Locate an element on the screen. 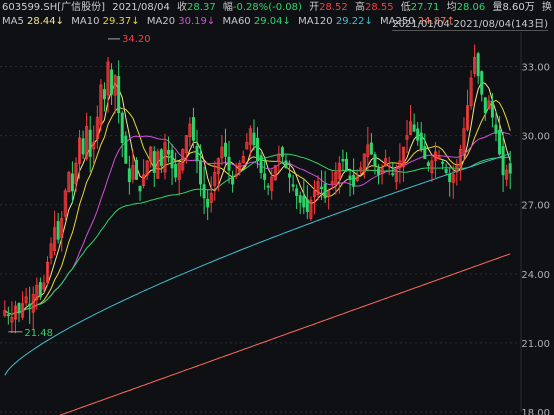 The width and height of the screenshot is (554, 415). y-tick-label: 18.00 is located at coordinates (535, 411).